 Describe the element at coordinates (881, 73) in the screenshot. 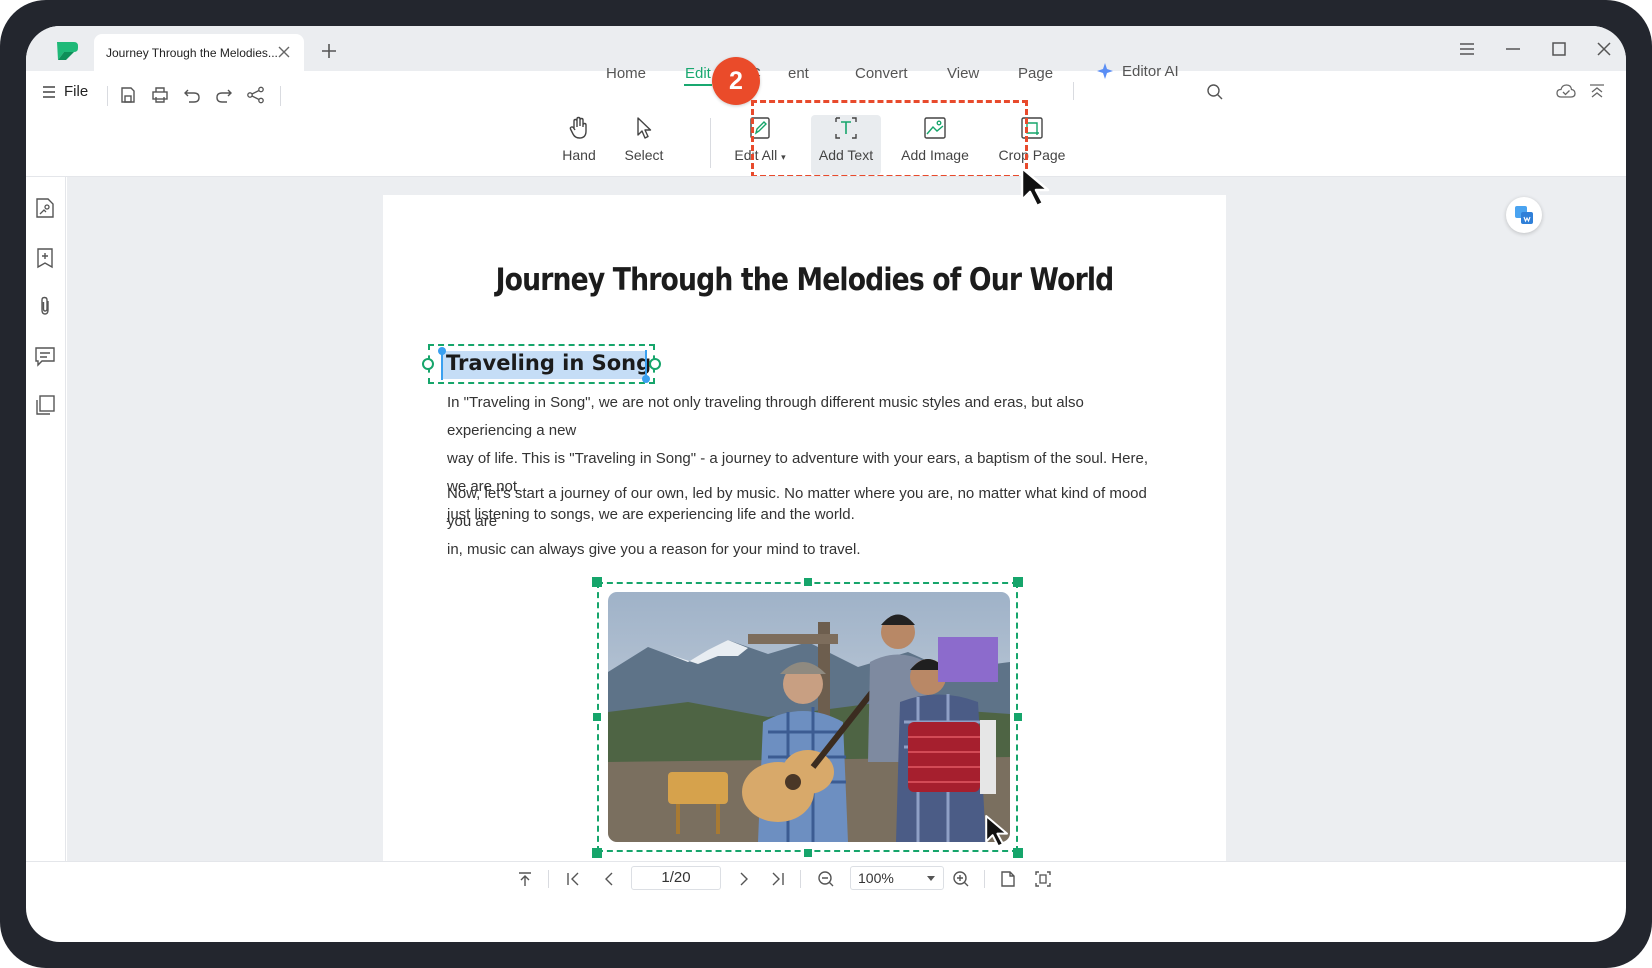

I see `tab-convert: Convert` at that location.